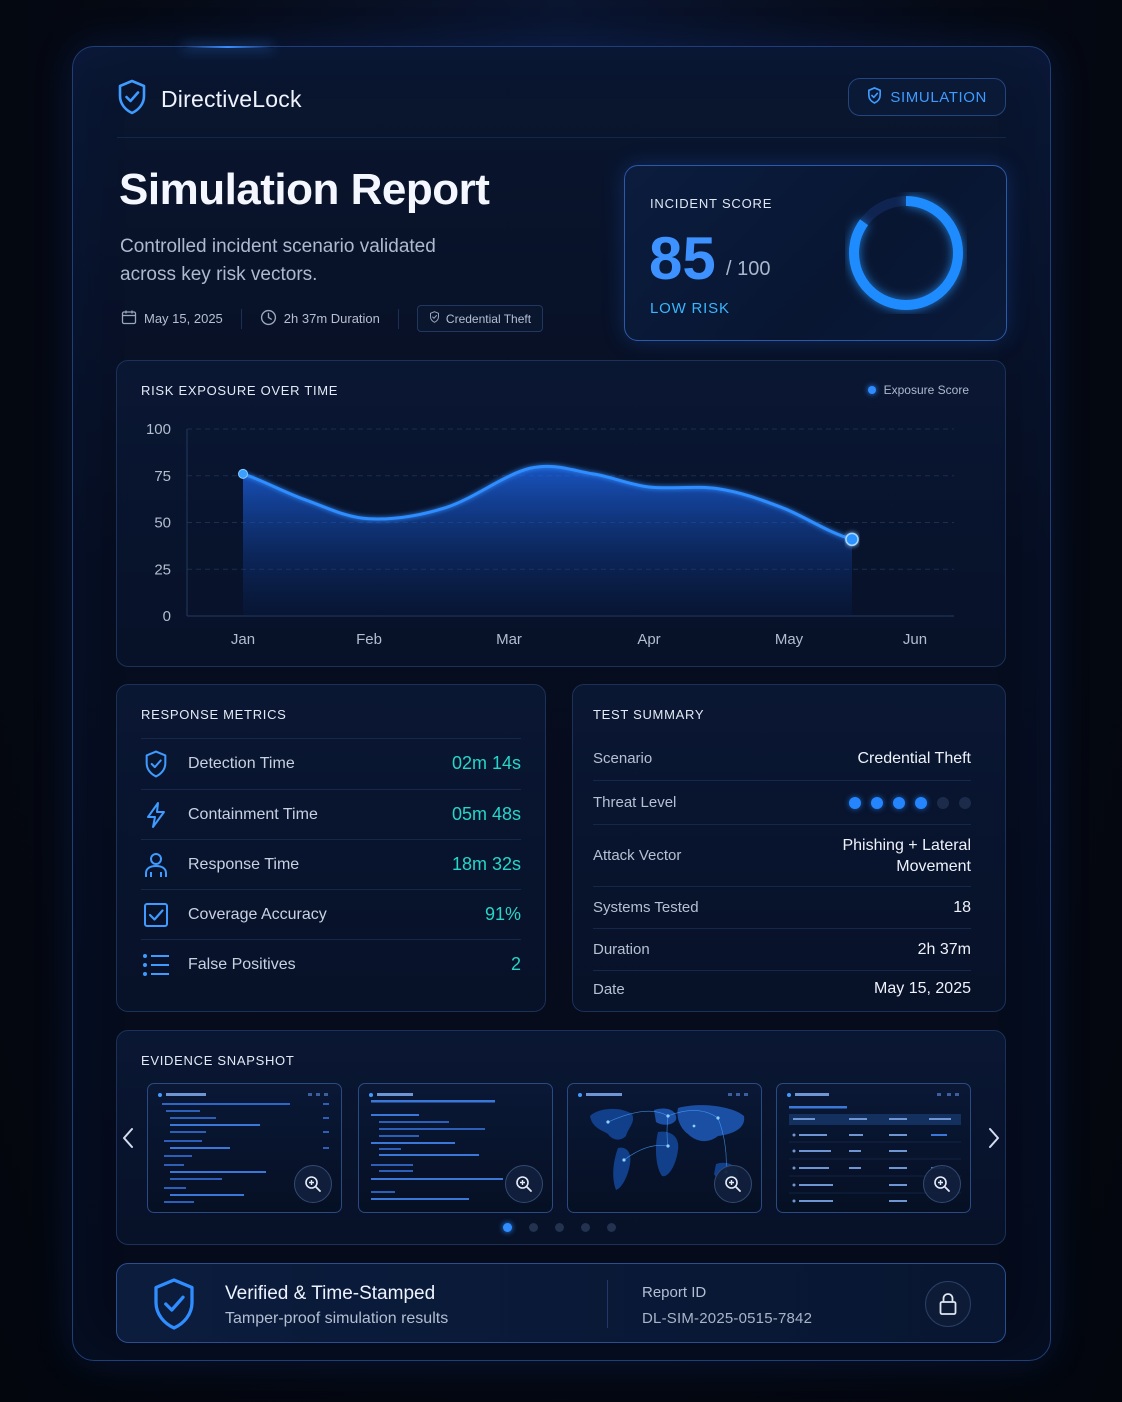 The width and height of the screenshot is (1122, 1402). I want to click on incident-score-max: / 100, so click(748, 269).